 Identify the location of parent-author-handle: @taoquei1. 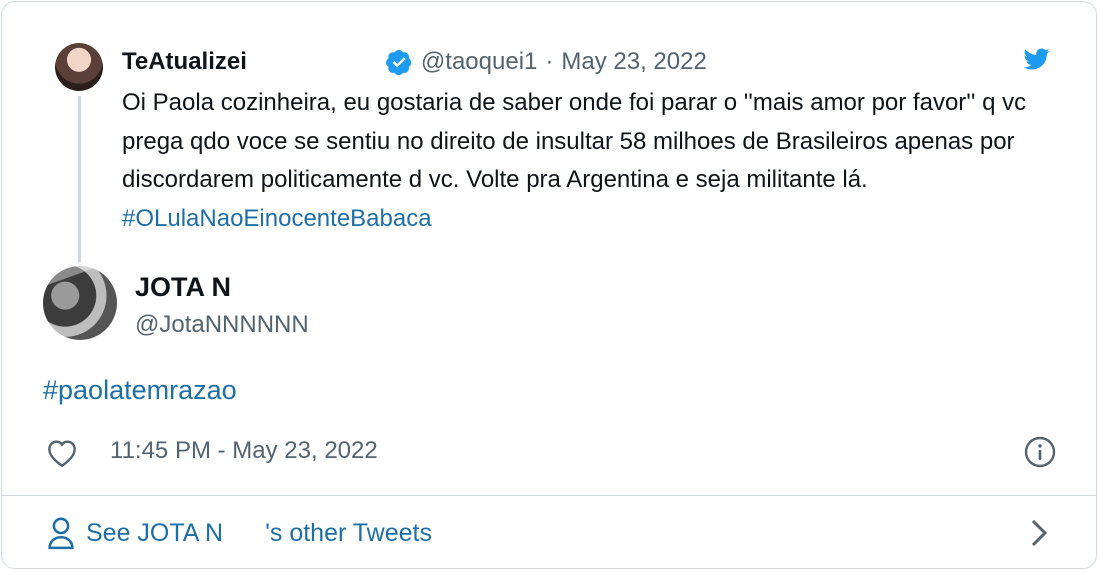
(479, 62).